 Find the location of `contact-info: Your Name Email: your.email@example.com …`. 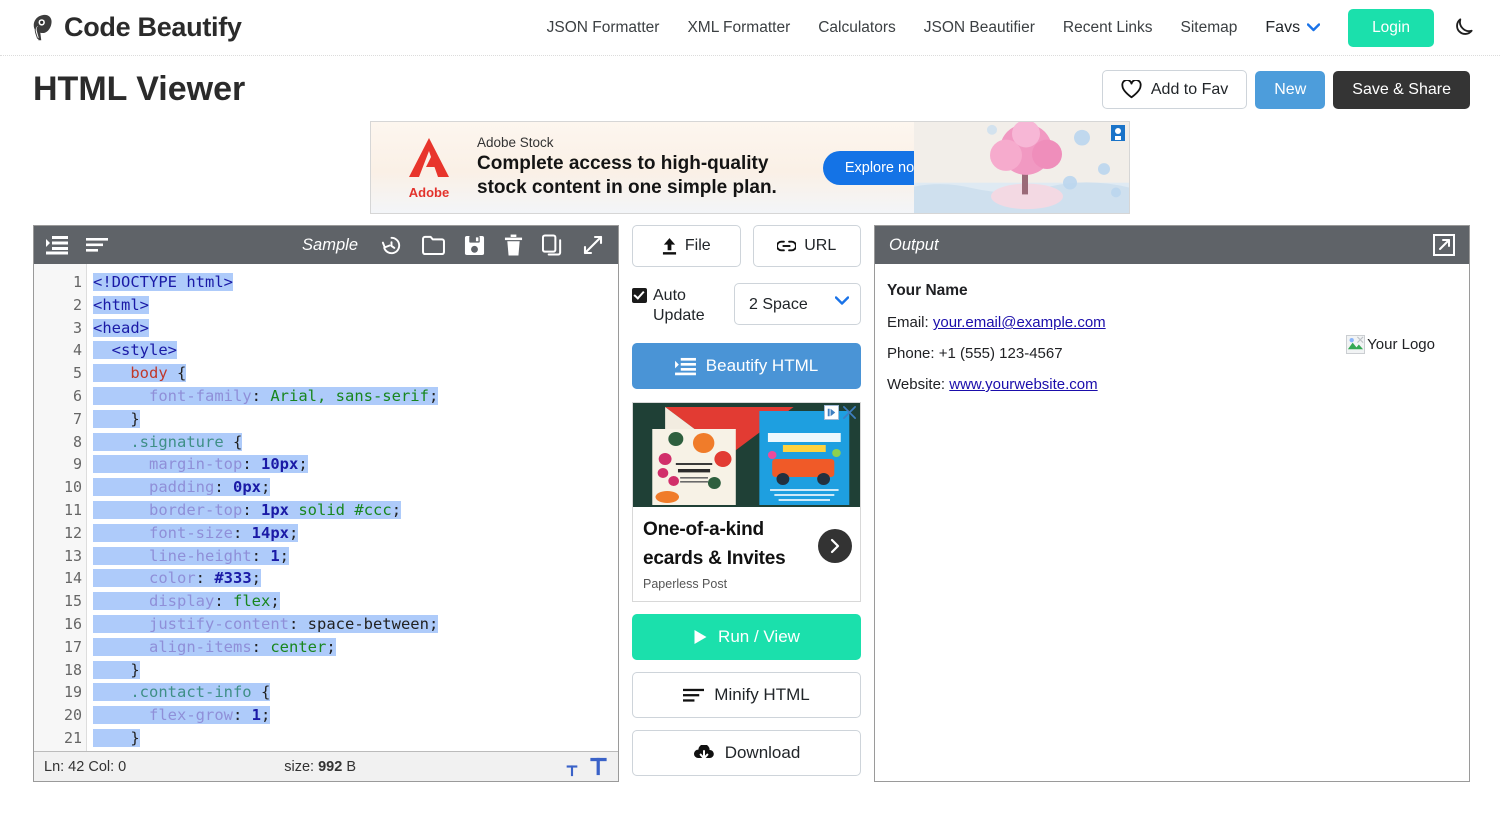

contact-info: Your Name Email: your.email@example.com … is located at coordinates (1116, 344).